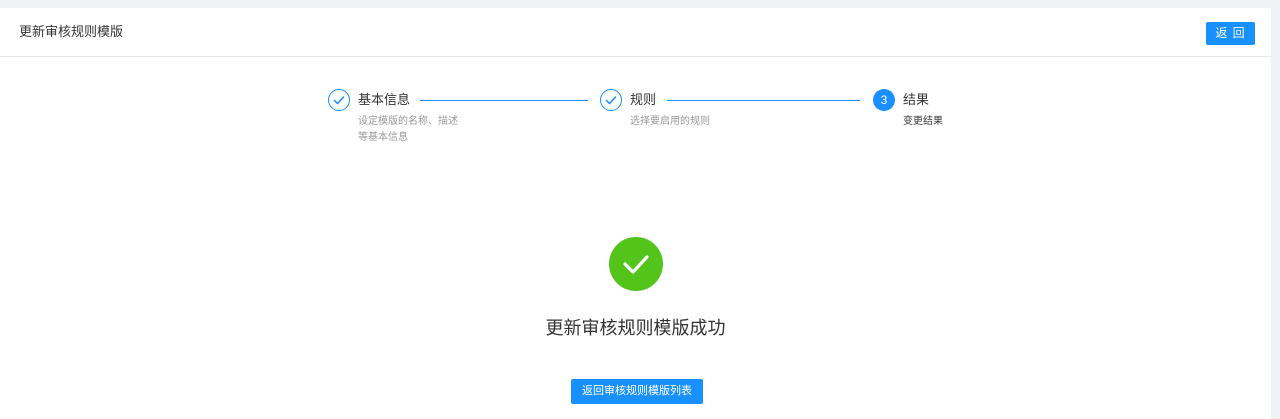 This screenshot has height=419, width=1280. Describe the element at coordinates (637, 391) in the screenshot. I see `back-to-list-button: 返回审核规则模版列表` at that location.